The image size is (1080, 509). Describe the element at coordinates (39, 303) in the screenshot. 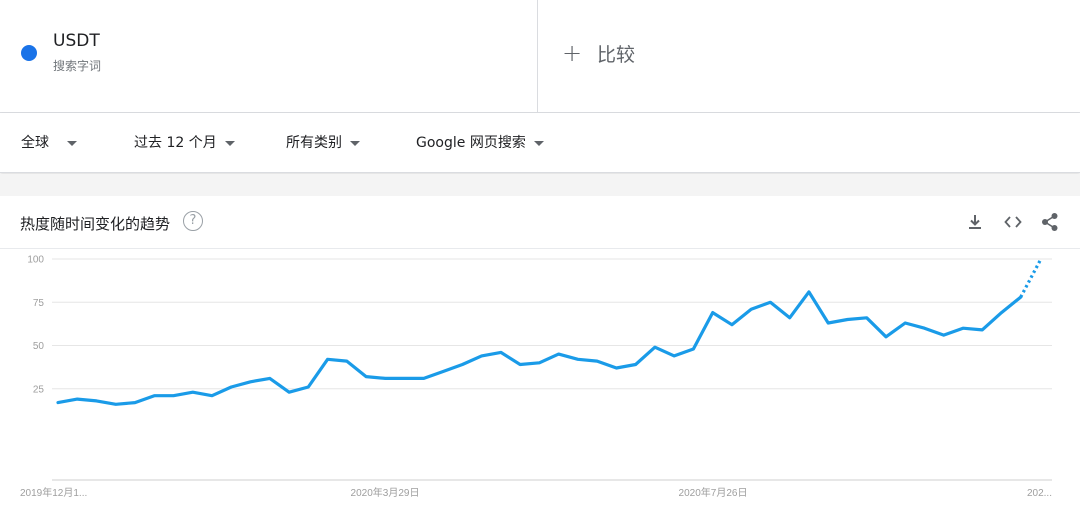

I see `y-tick-label: 75` at that location.